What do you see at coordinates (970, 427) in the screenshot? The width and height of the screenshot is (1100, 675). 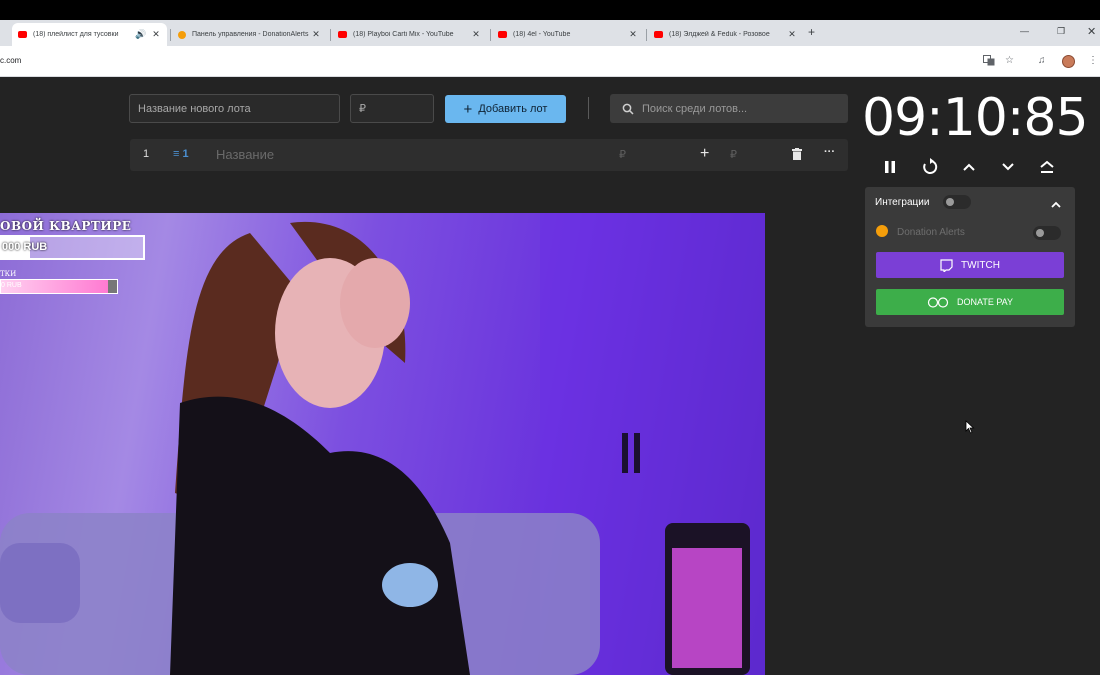 I see `mouse-cursor-icon` at bounding box center [970, 427].